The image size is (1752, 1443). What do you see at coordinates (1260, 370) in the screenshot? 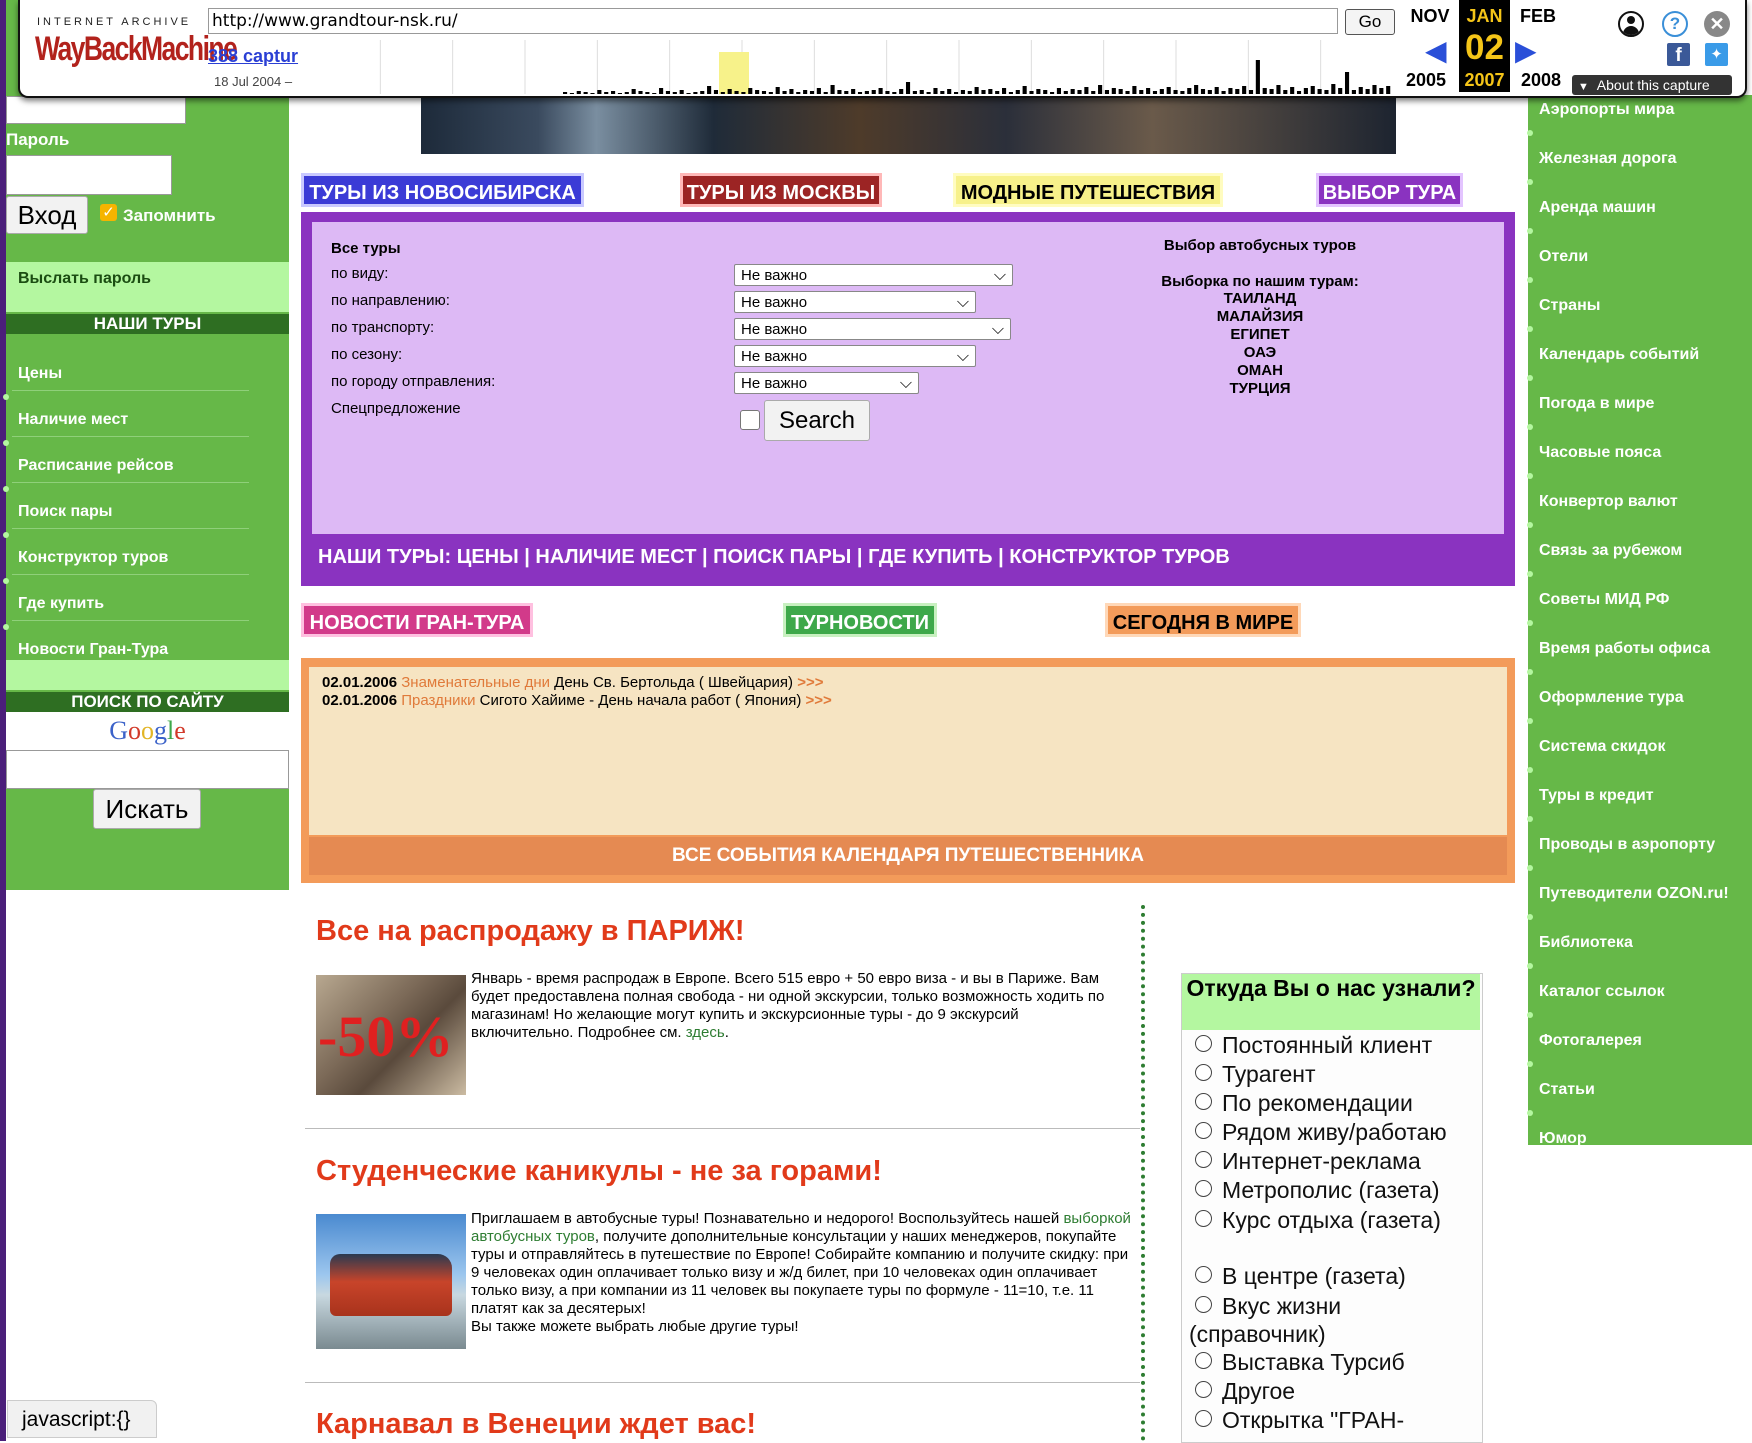
I see `destination-link: ОМАН` at bounding box center [1260, 370].